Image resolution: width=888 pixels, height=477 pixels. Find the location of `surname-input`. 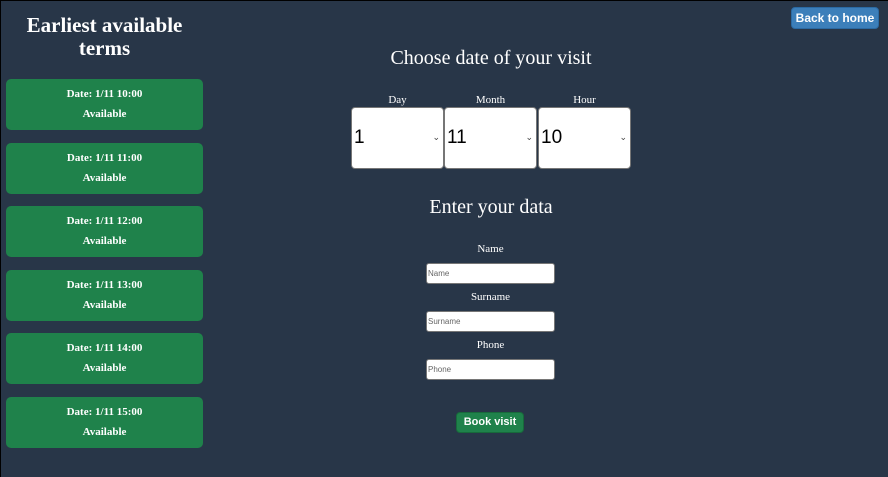

surname-input is located at coordinates (490, 321).